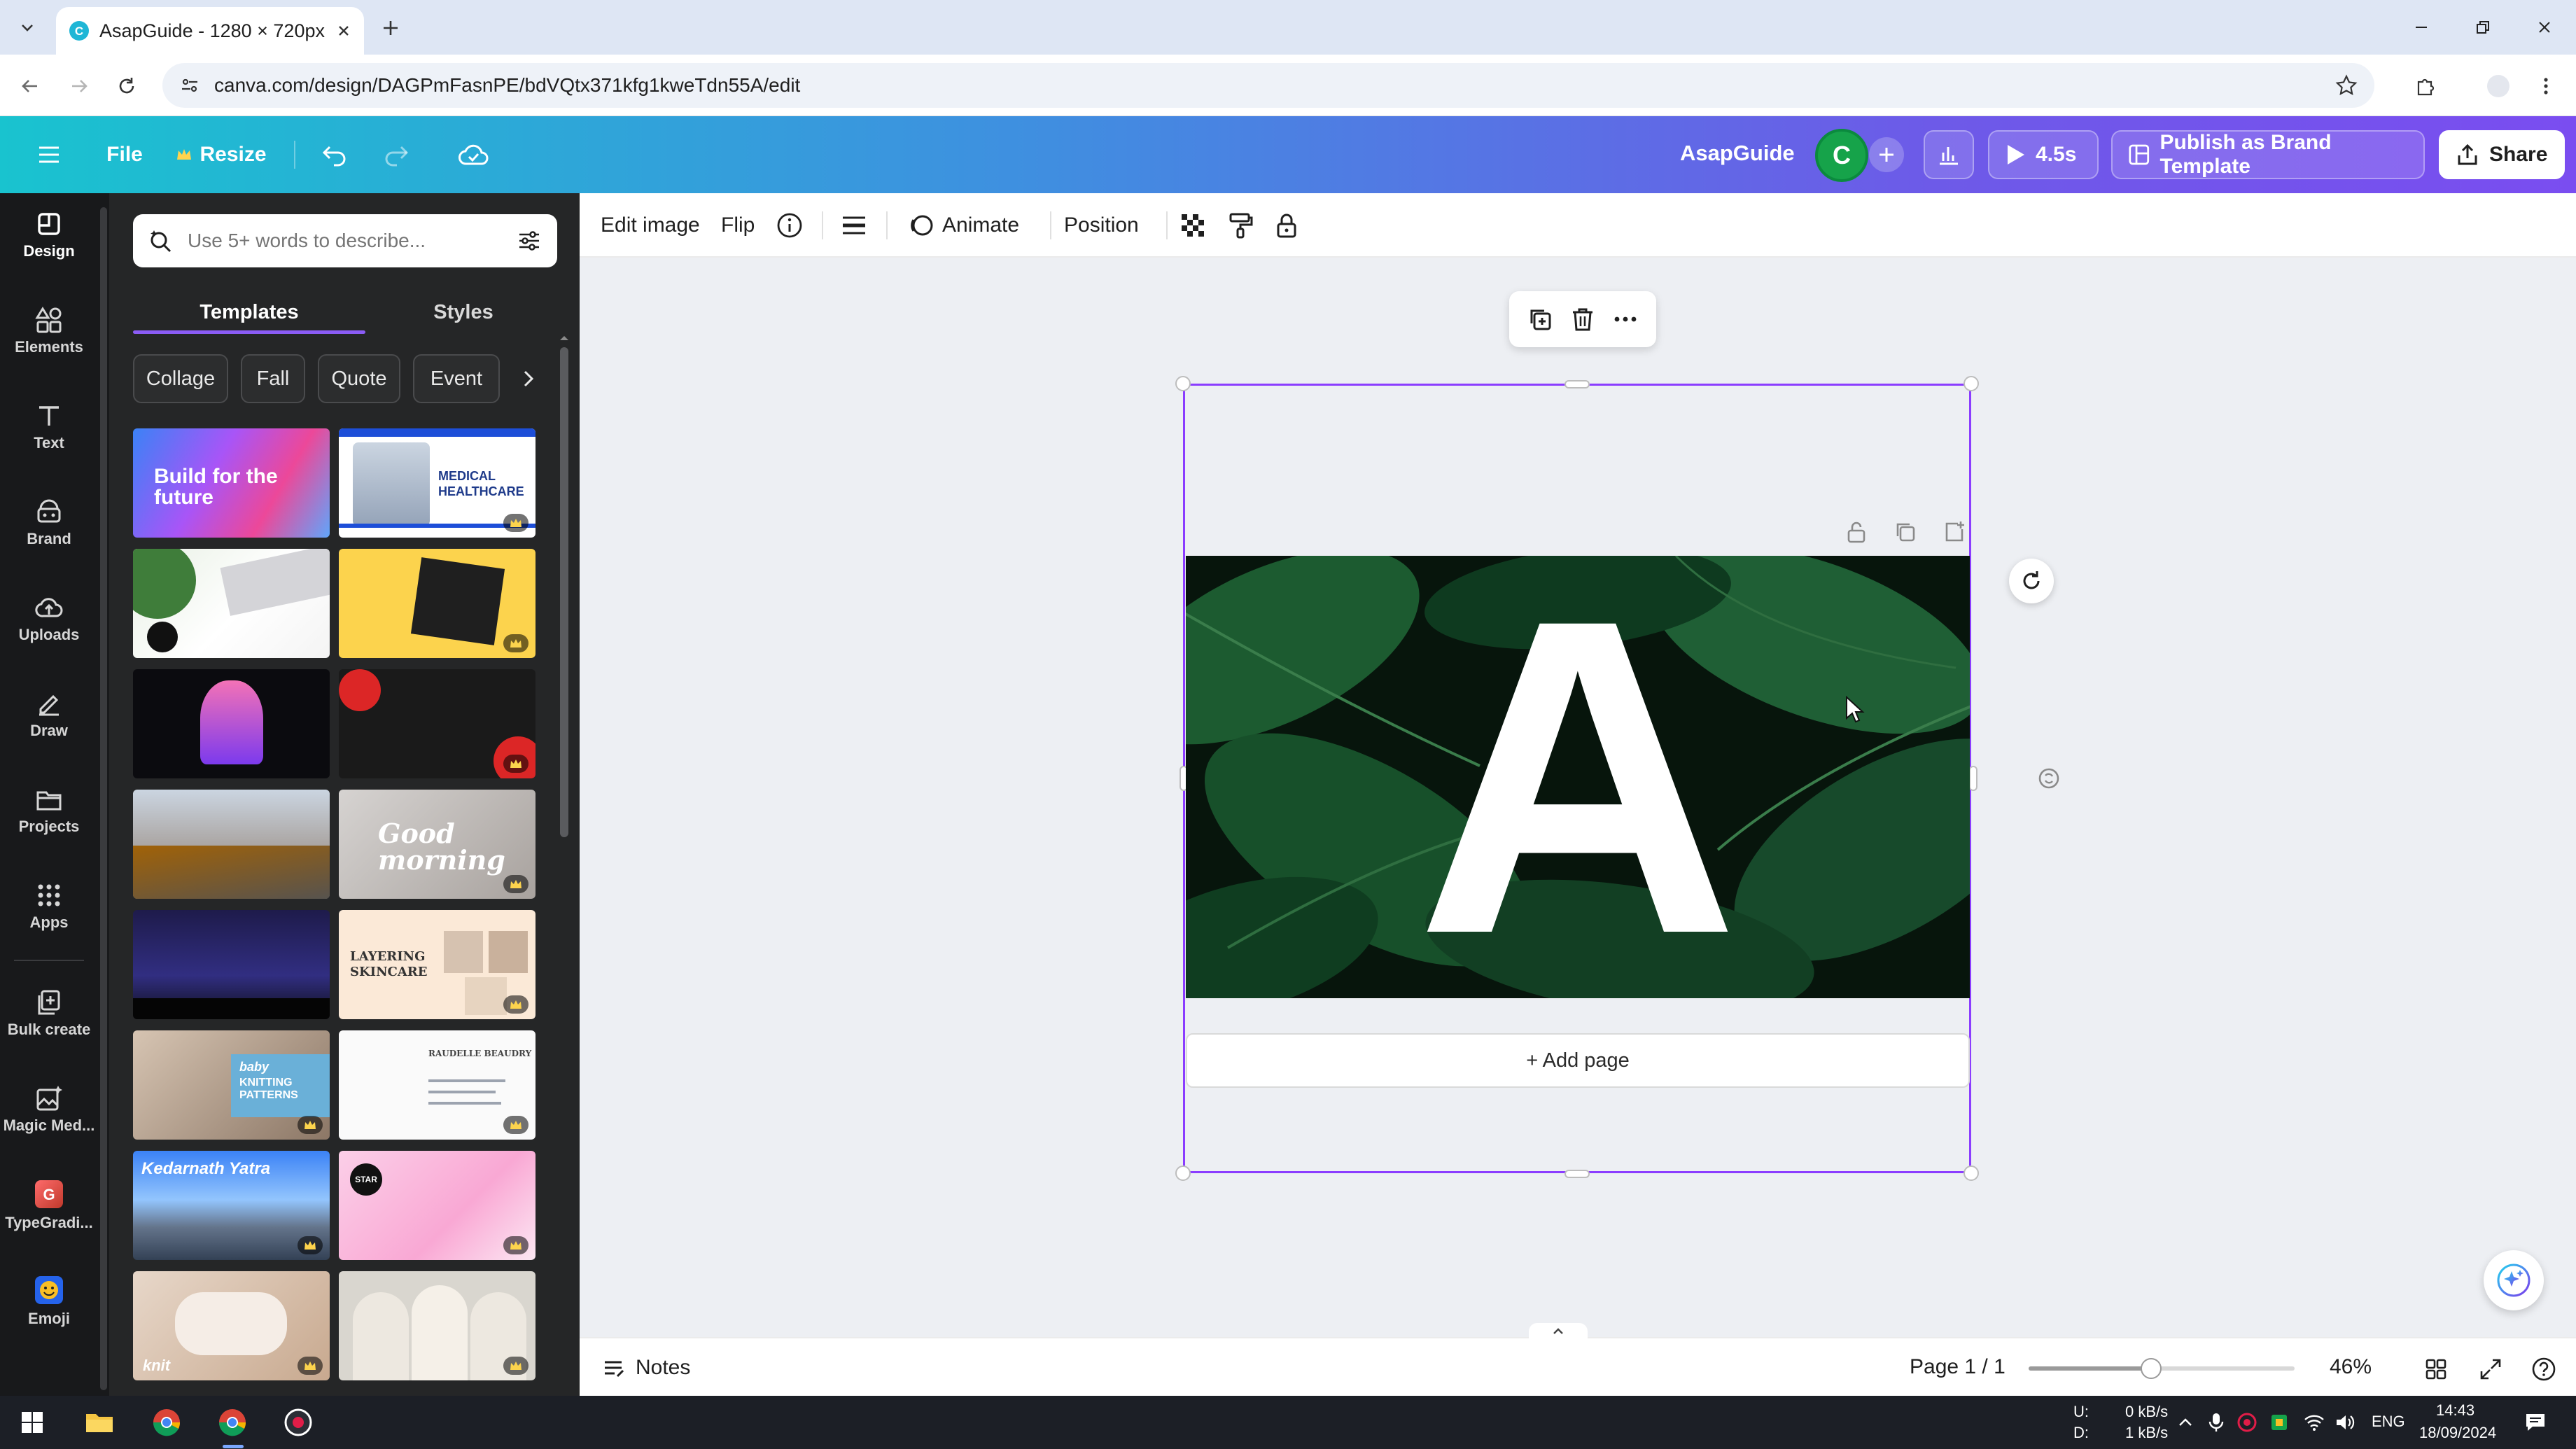 Image resolution: width=2576 pixels, height=1449 pixels. What do you see at coordinates (1540, 319) in the screenshot?
I see `duplicate-icon` at bounding box center [1540, 319].